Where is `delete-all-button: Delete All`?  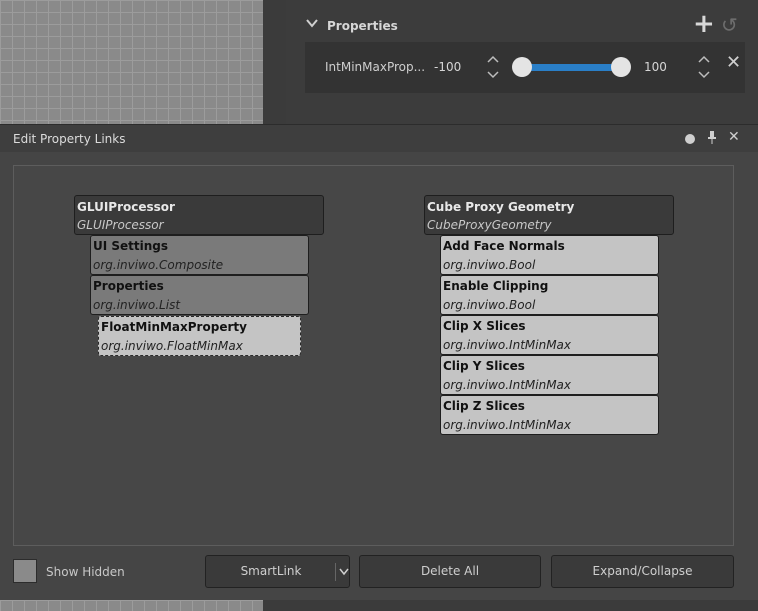 delete-all-button: Delete All is located at coordinates (450, 571).